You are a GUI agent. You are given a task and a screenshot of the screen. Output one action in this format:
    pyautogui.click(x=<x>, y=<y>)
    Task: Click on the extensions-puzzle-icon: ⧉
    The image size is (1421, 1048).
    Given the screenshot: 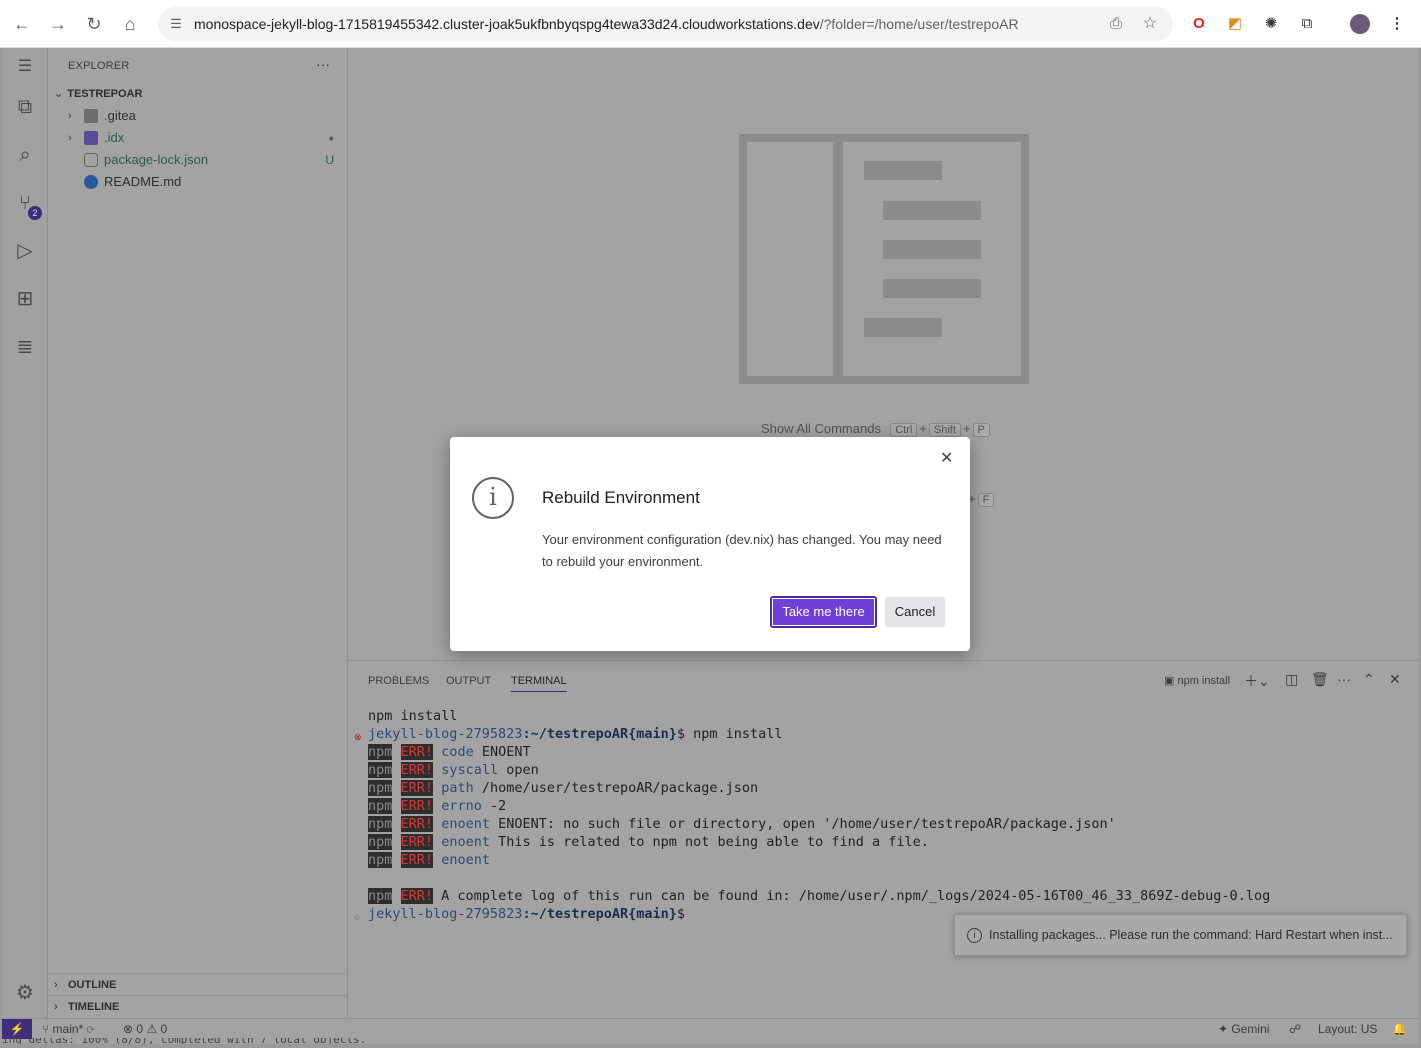 What is the action you would take?
    pyautogui.click(x=1307, y=24)
    